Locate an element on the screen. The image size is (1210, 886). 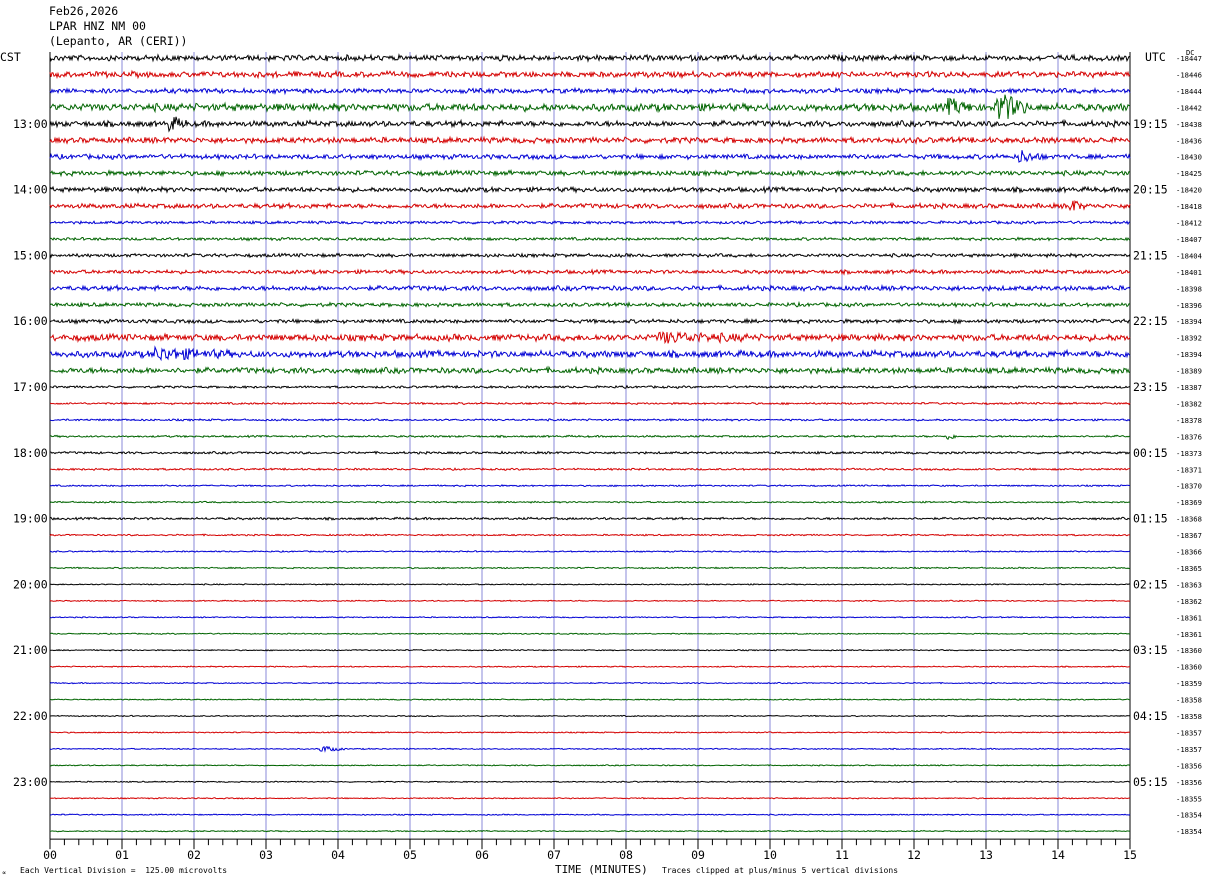
dc-offset-label: -18389 is located at coordinates (1189, 371).